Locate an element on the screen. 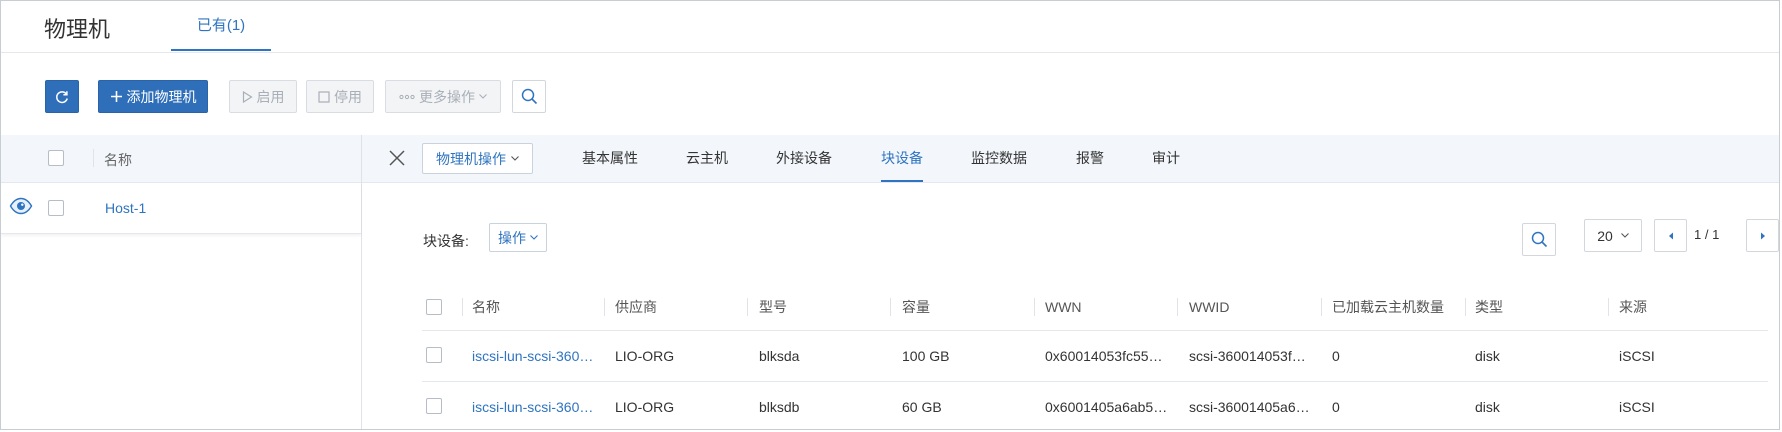 The image size is (1782, 432). cell-capacity: 100 GB is located at coordinates (926, 356).